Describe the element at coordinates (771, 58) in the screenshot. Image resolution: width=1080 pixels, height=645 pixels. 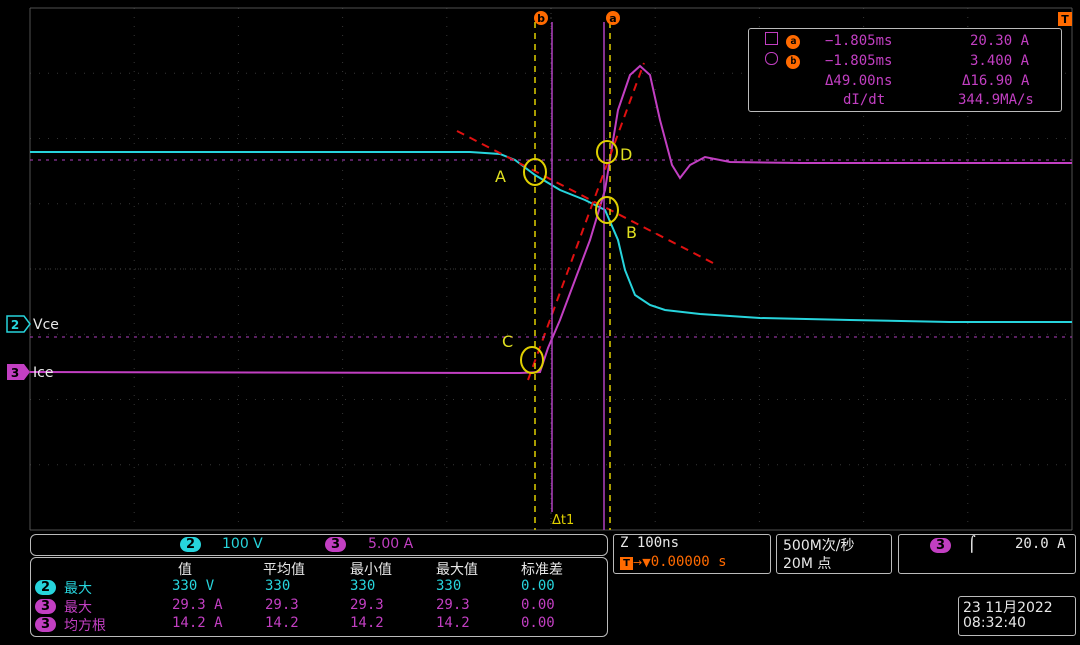
I see `circle-icon` at that location.